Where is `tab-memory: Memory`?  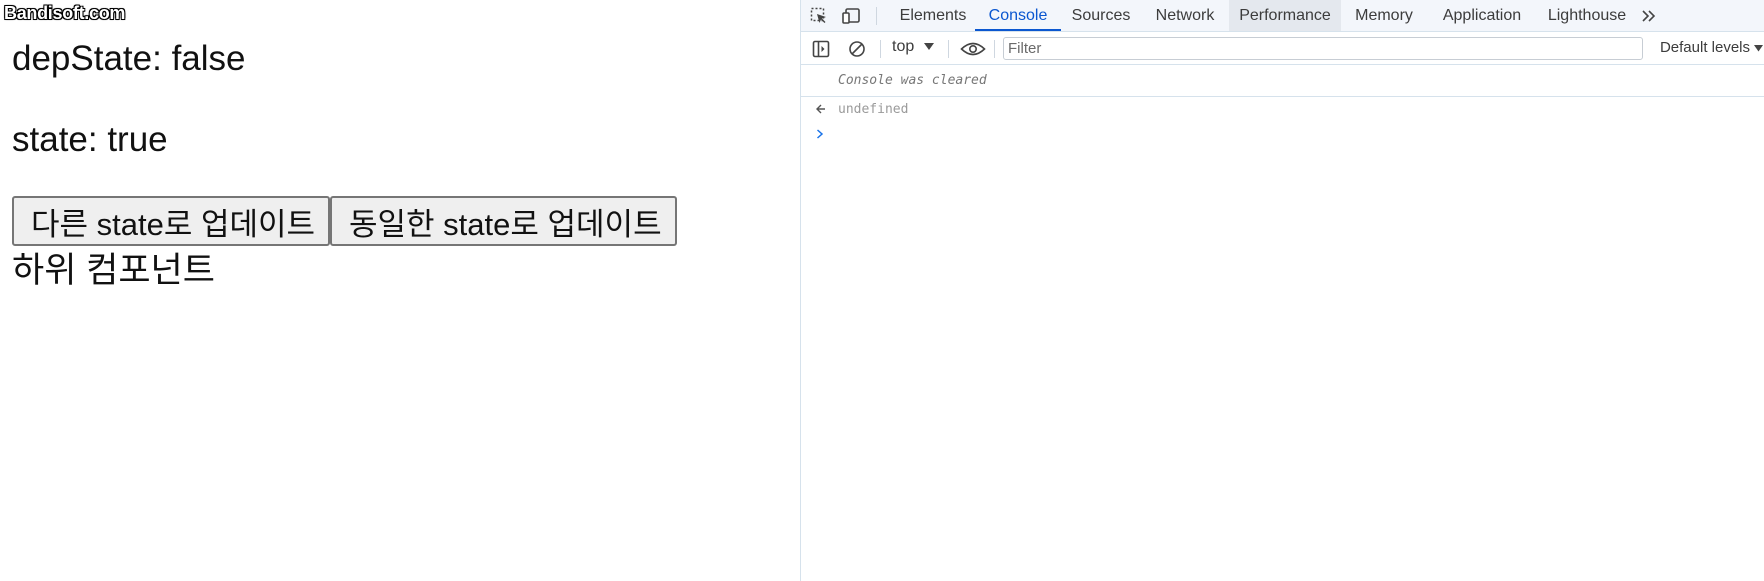 tab-memory: Memory is located at coordinates (1384, 15).